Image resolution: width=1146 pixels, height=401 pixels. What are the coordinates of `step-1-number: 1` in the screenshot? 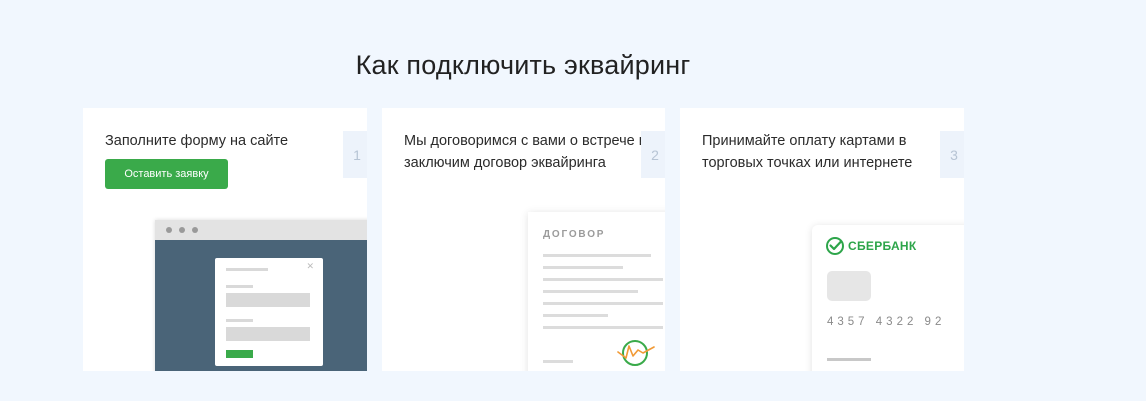 It's located at (355, 154).